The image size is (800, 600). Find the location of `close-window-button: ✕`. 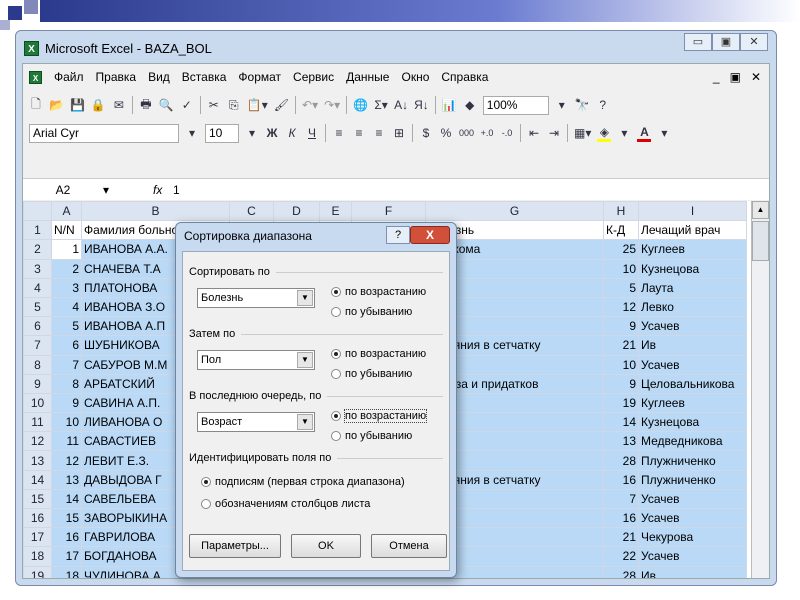

close-window-button: ✕ is located at coordinates (754, 42).